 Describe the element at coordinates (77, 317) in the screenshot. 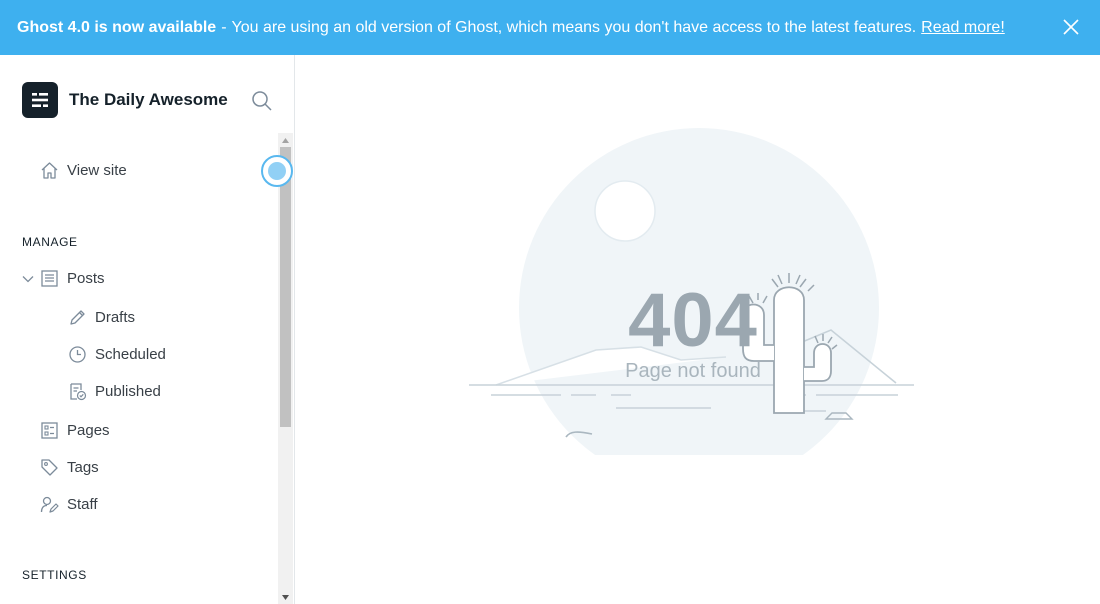

I see `pencil-icon` at that location.